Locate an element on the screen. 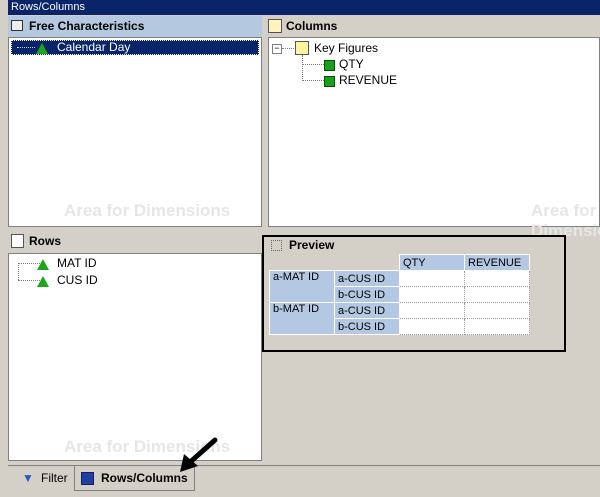  filter-icon: ▼ is located at coordinates (28, 478).